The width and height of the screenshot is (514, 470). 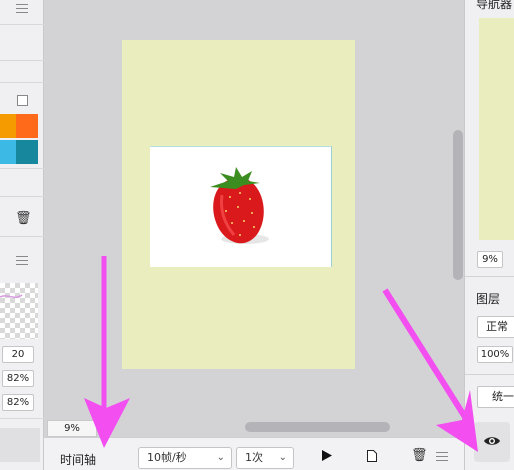 I want to click on value-field: 20, so click(x=18, y=354).